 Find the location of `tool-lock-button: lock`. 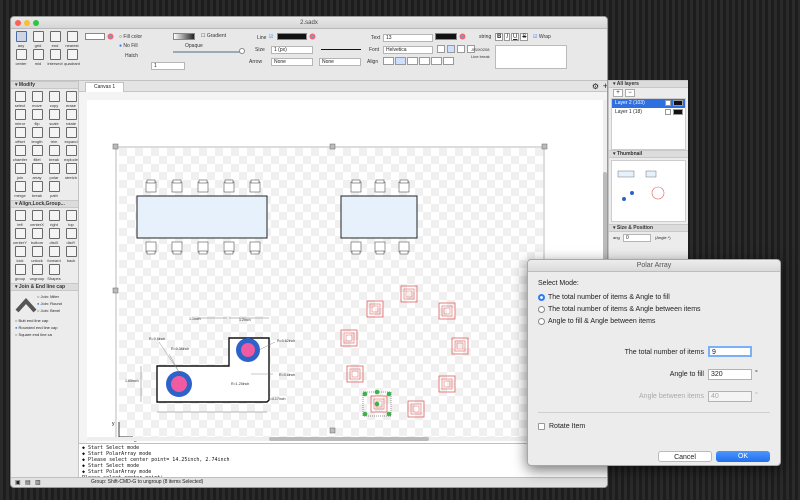

tool-lock-button: lock is located at coordinates (20, 254).